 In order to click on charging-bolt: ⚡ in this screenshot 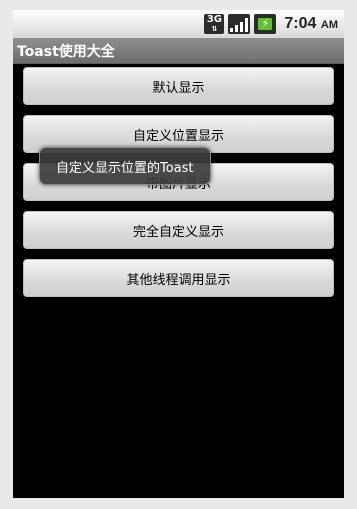, I will do `click(265, 23)`.